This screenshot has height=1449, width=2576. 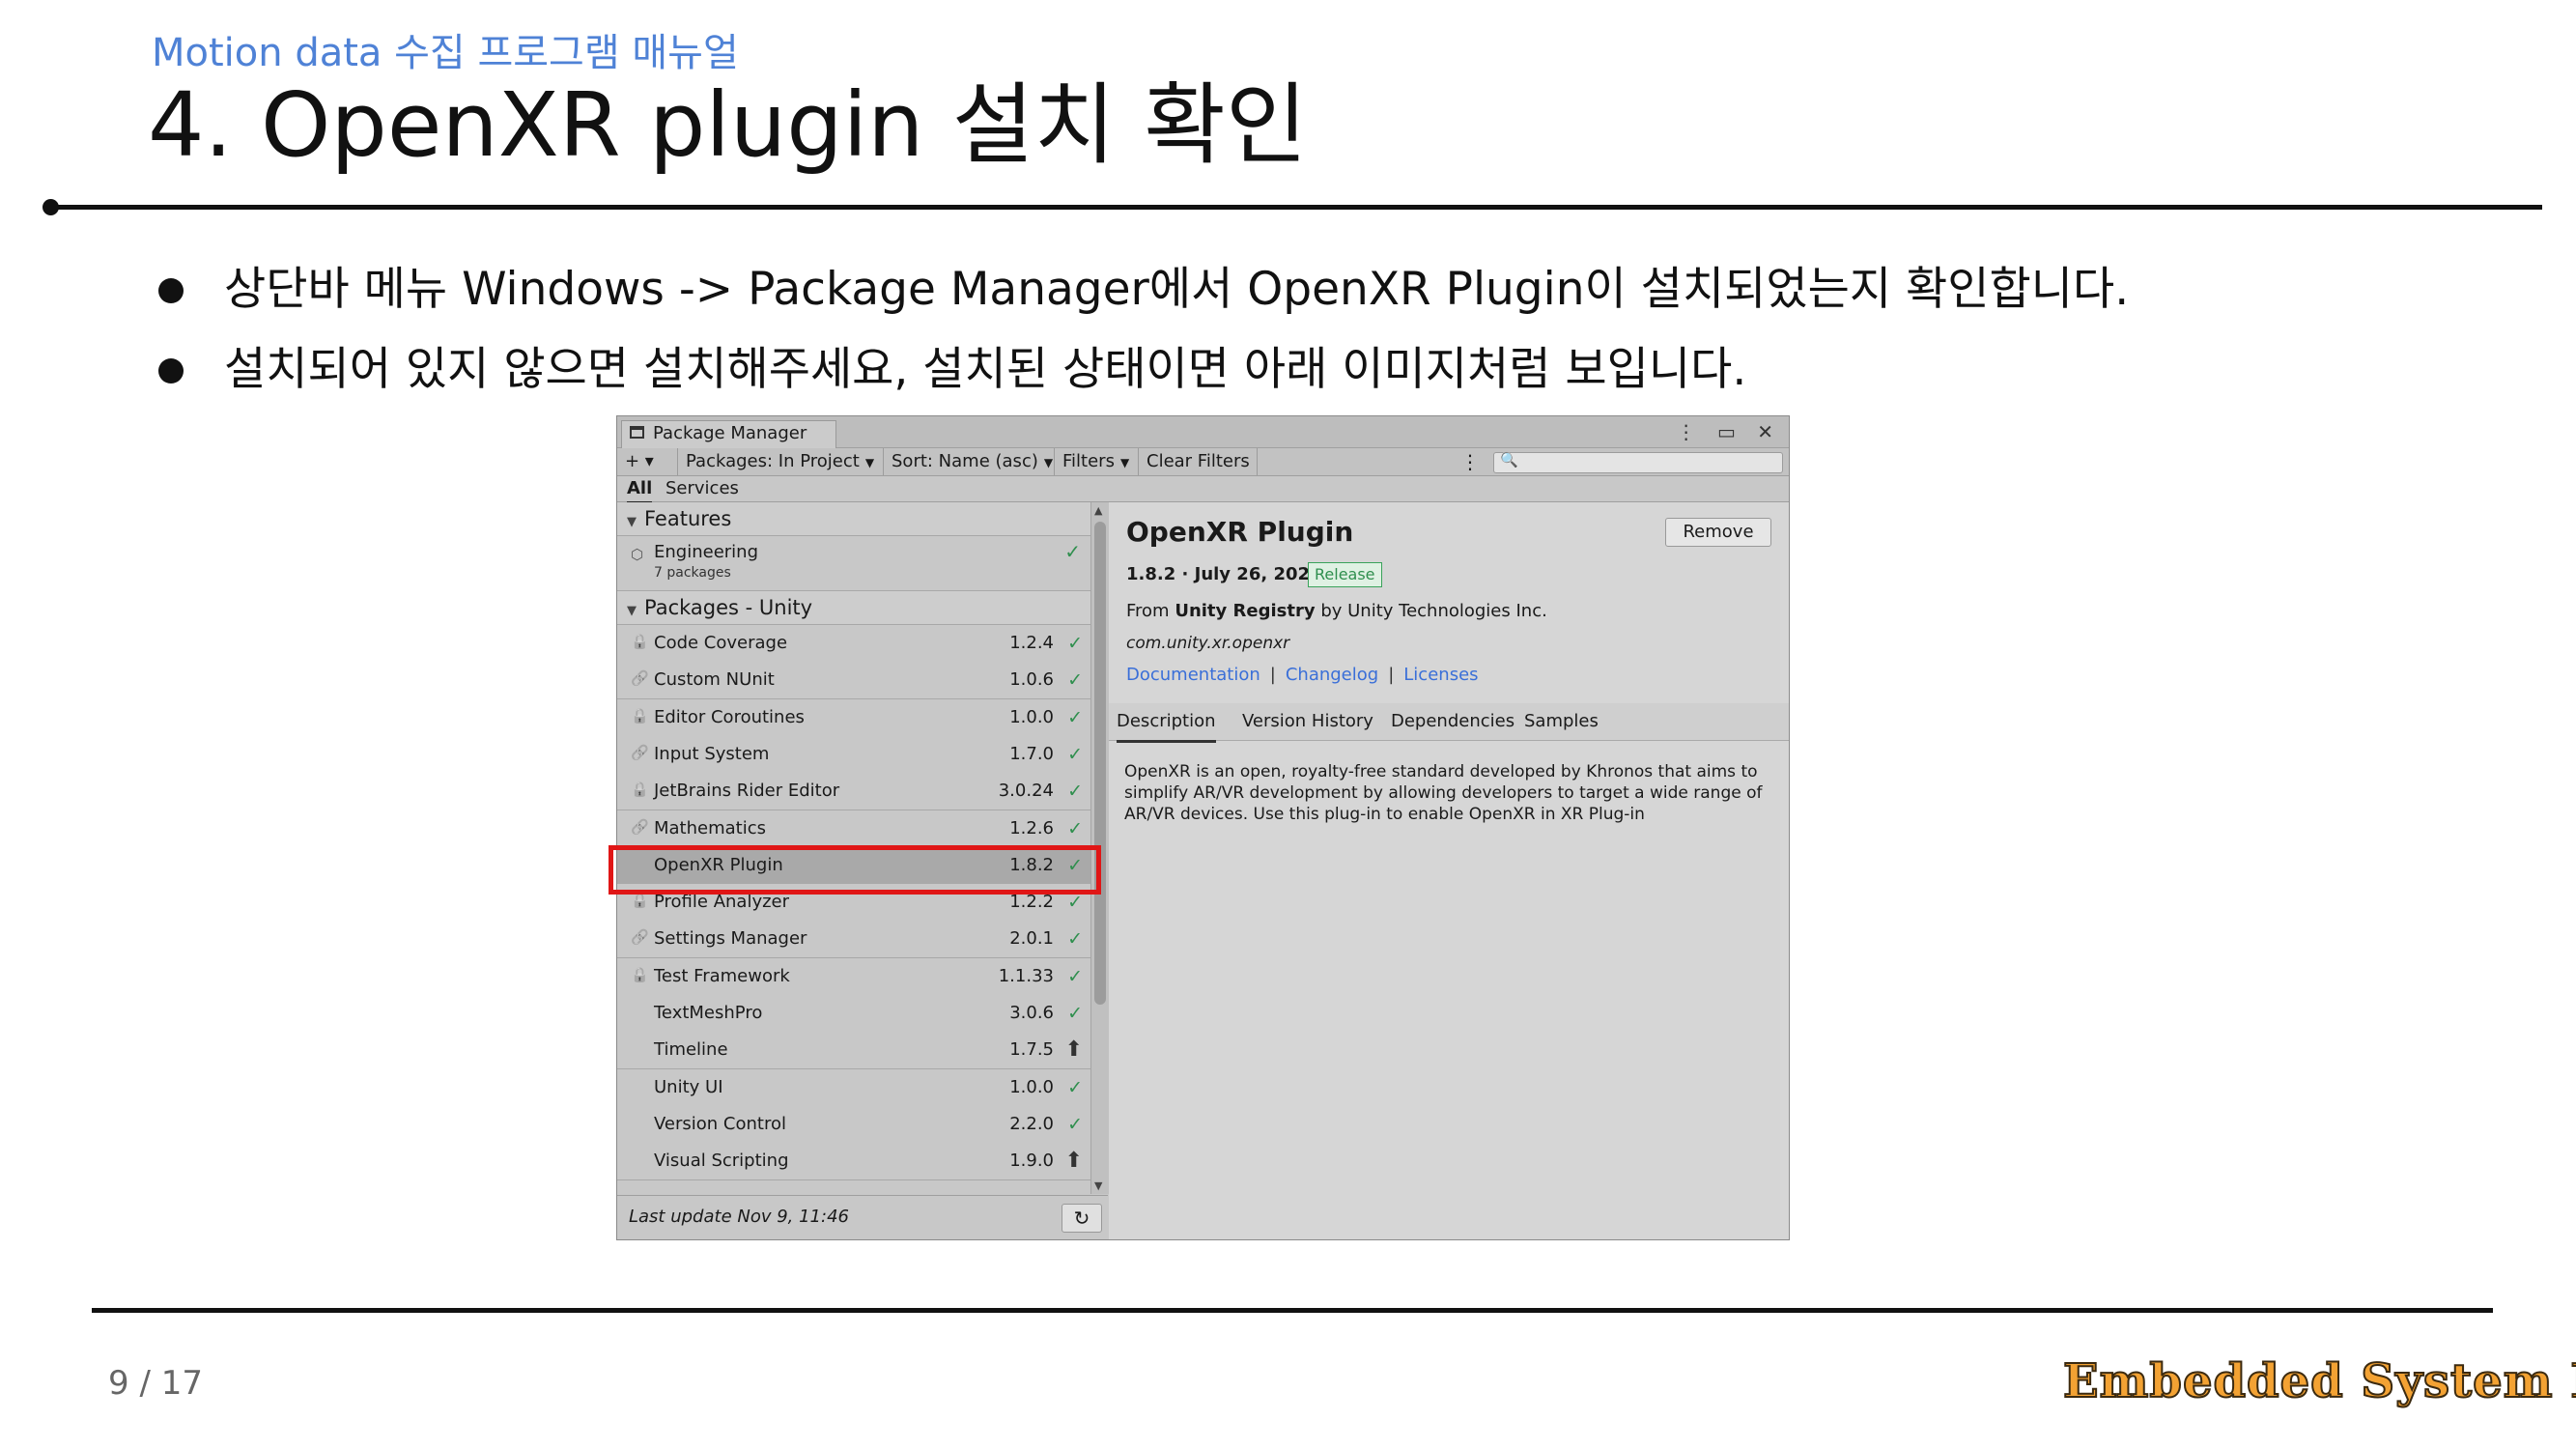 What do you see at coordinates (721, 643) in the screenshot?
I see `package-name: Code Coverage` at bounding box center [721, 643].